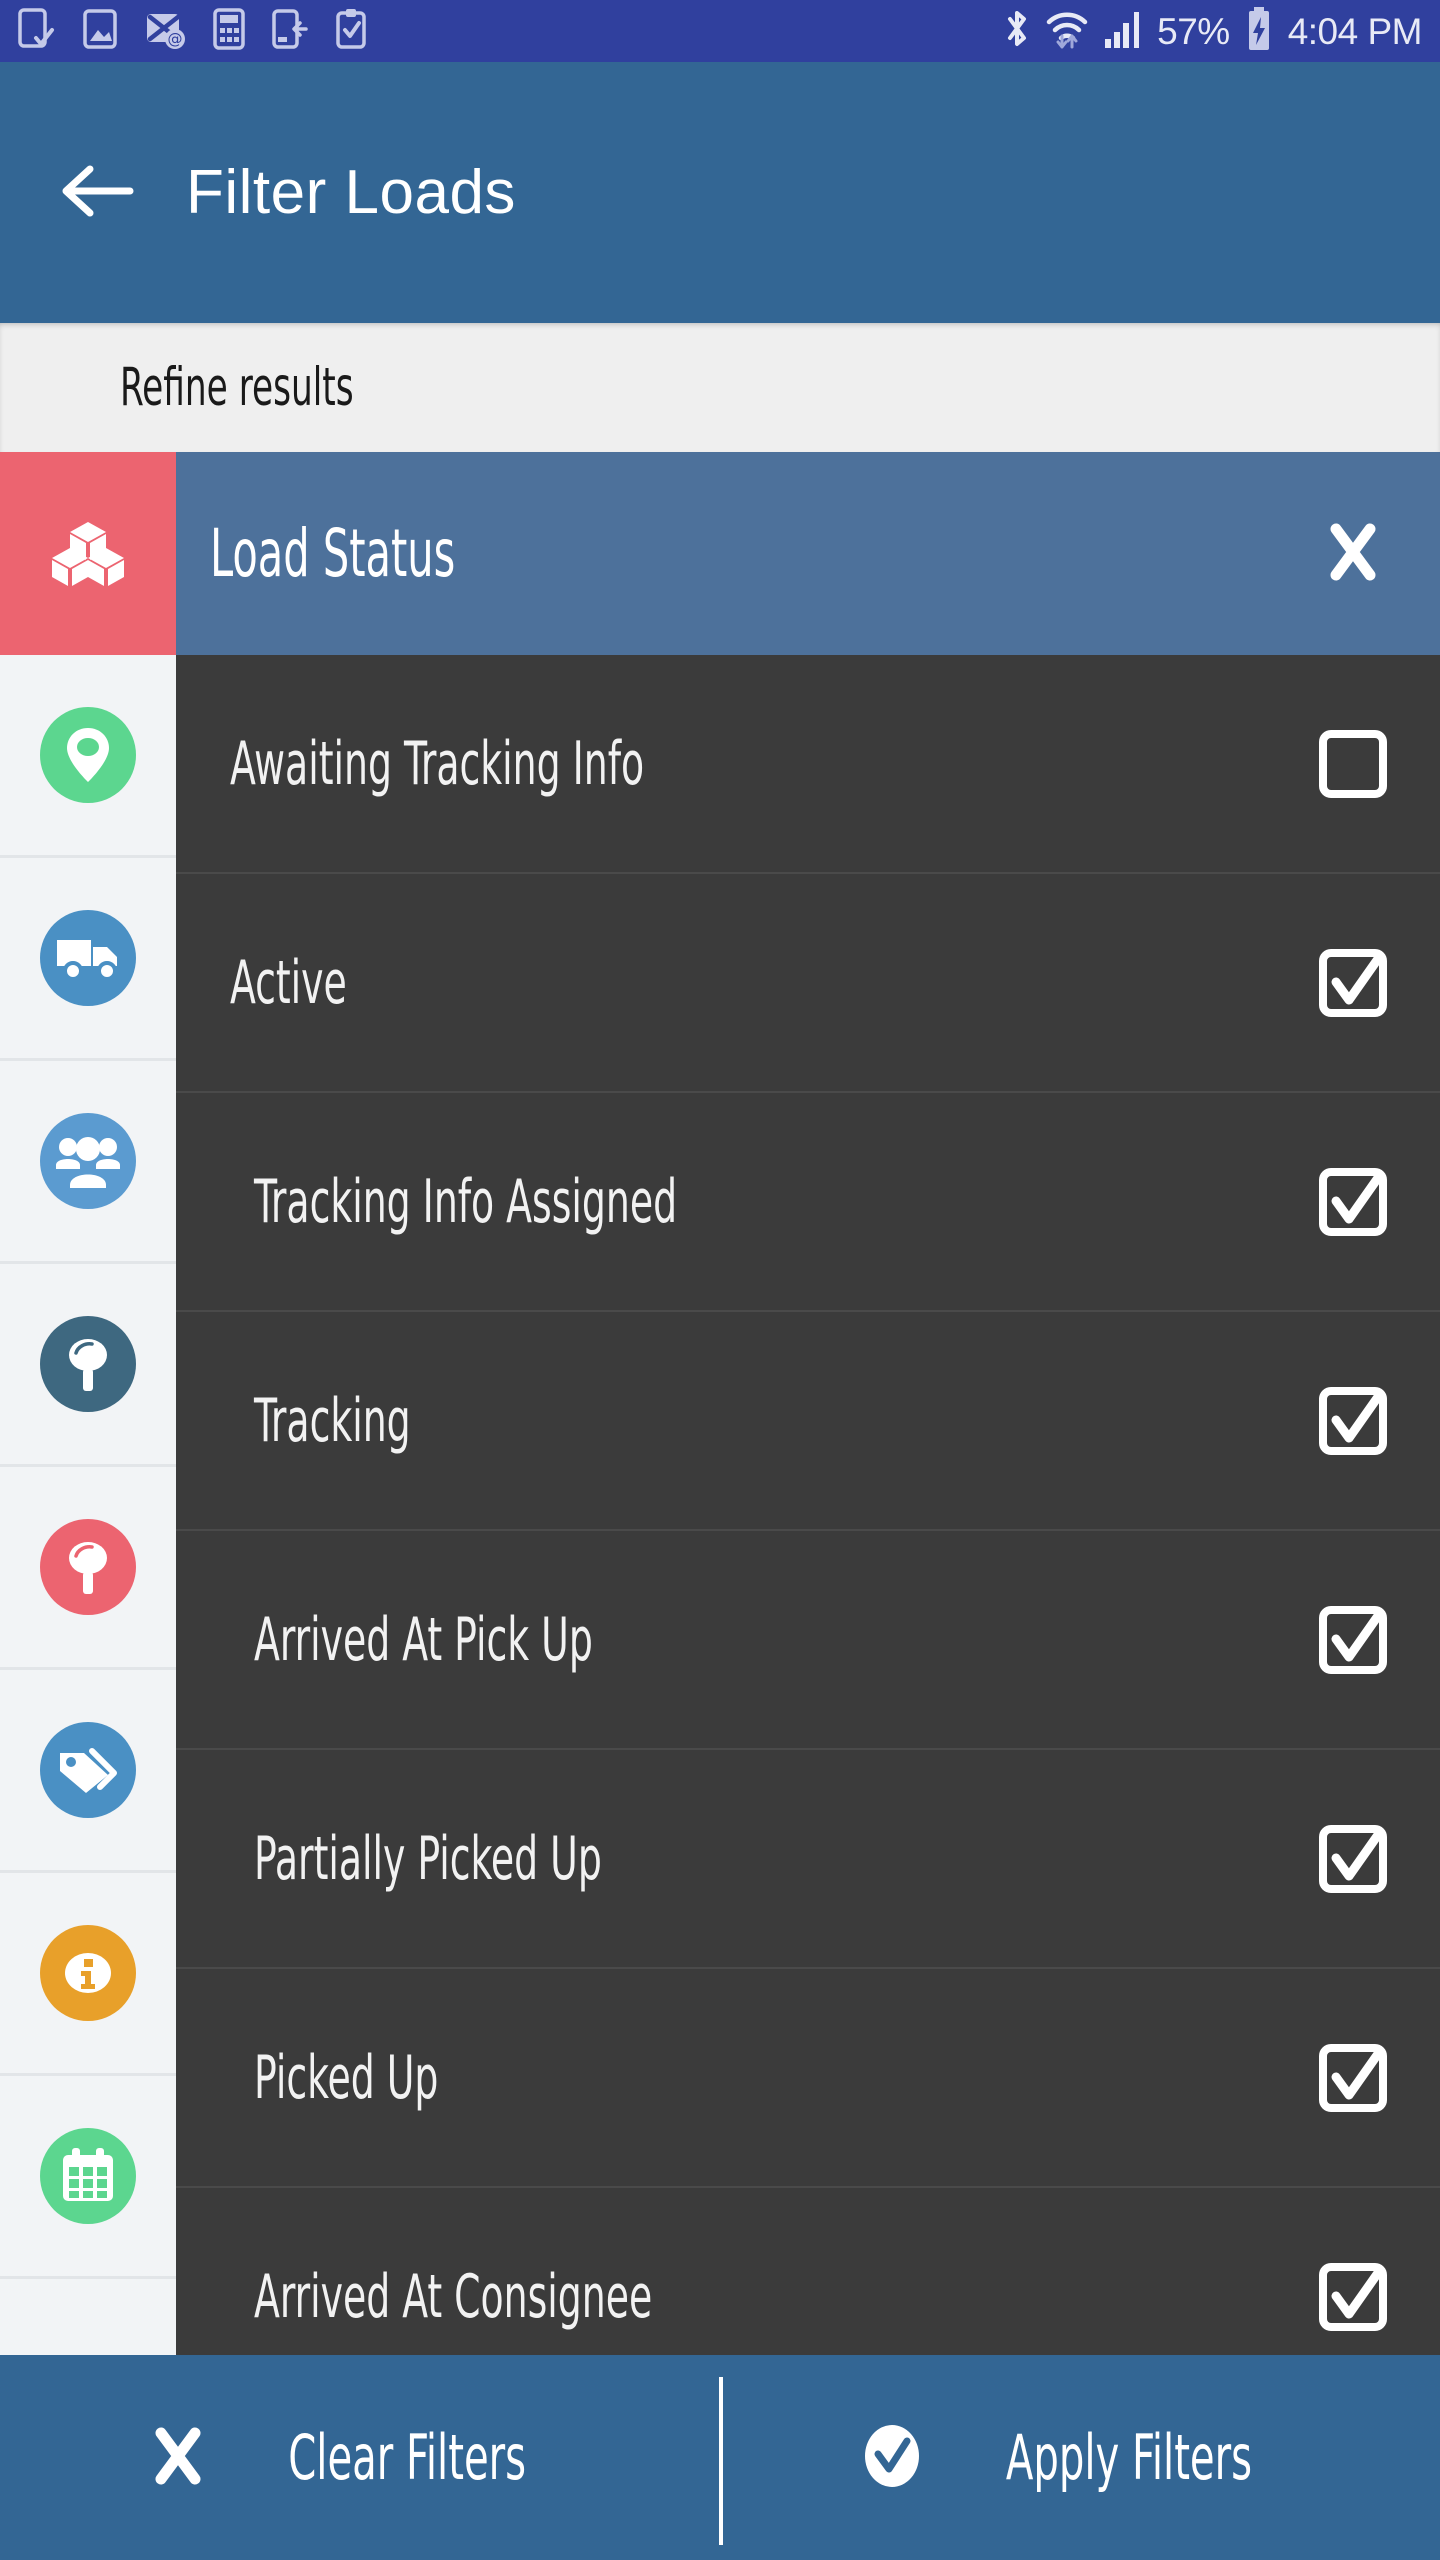 This screenshot has width=1440, height=2560. I want to click on refine-results-bar: Refine results, so click(720, 387).